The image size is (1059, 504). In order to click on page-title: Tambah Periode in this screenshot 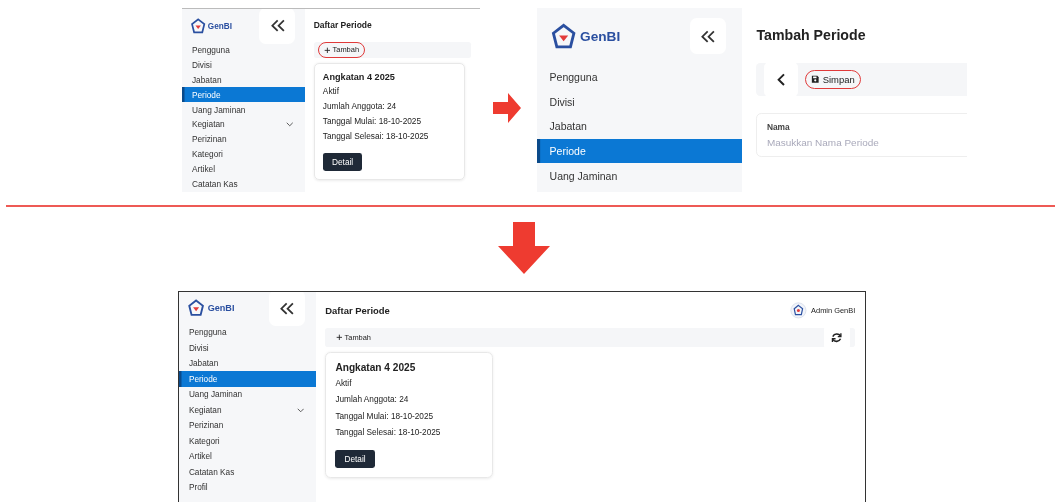, I will do `click(811, 35)`.